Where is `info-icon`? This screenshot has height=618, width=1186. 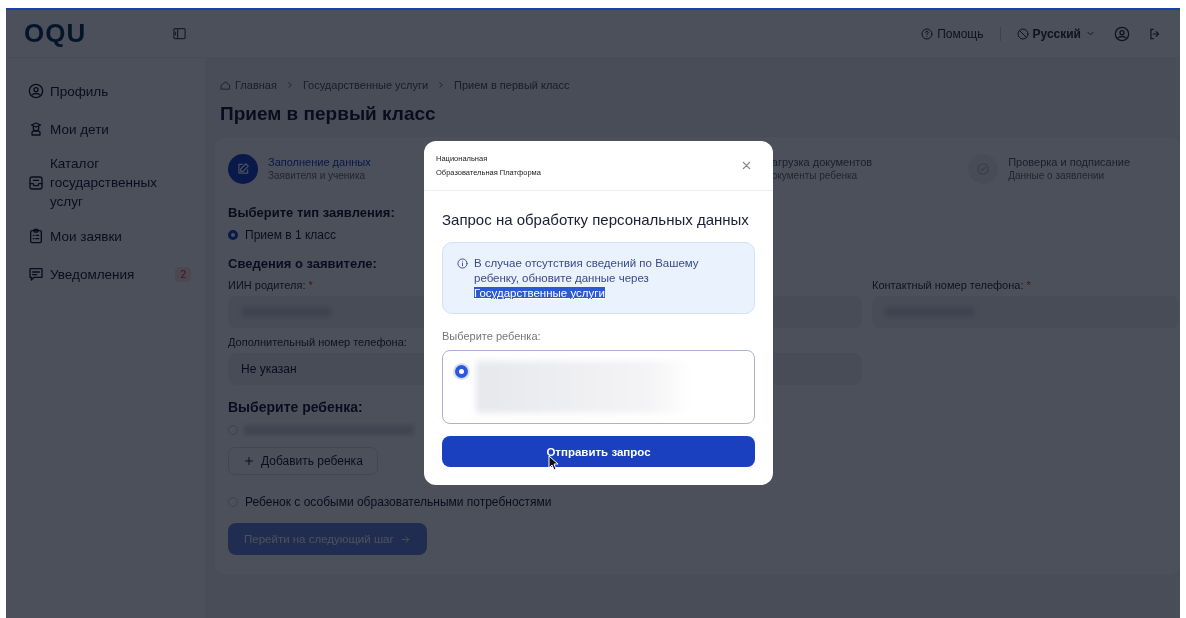
info-icon is located at coordinates (462, 263).